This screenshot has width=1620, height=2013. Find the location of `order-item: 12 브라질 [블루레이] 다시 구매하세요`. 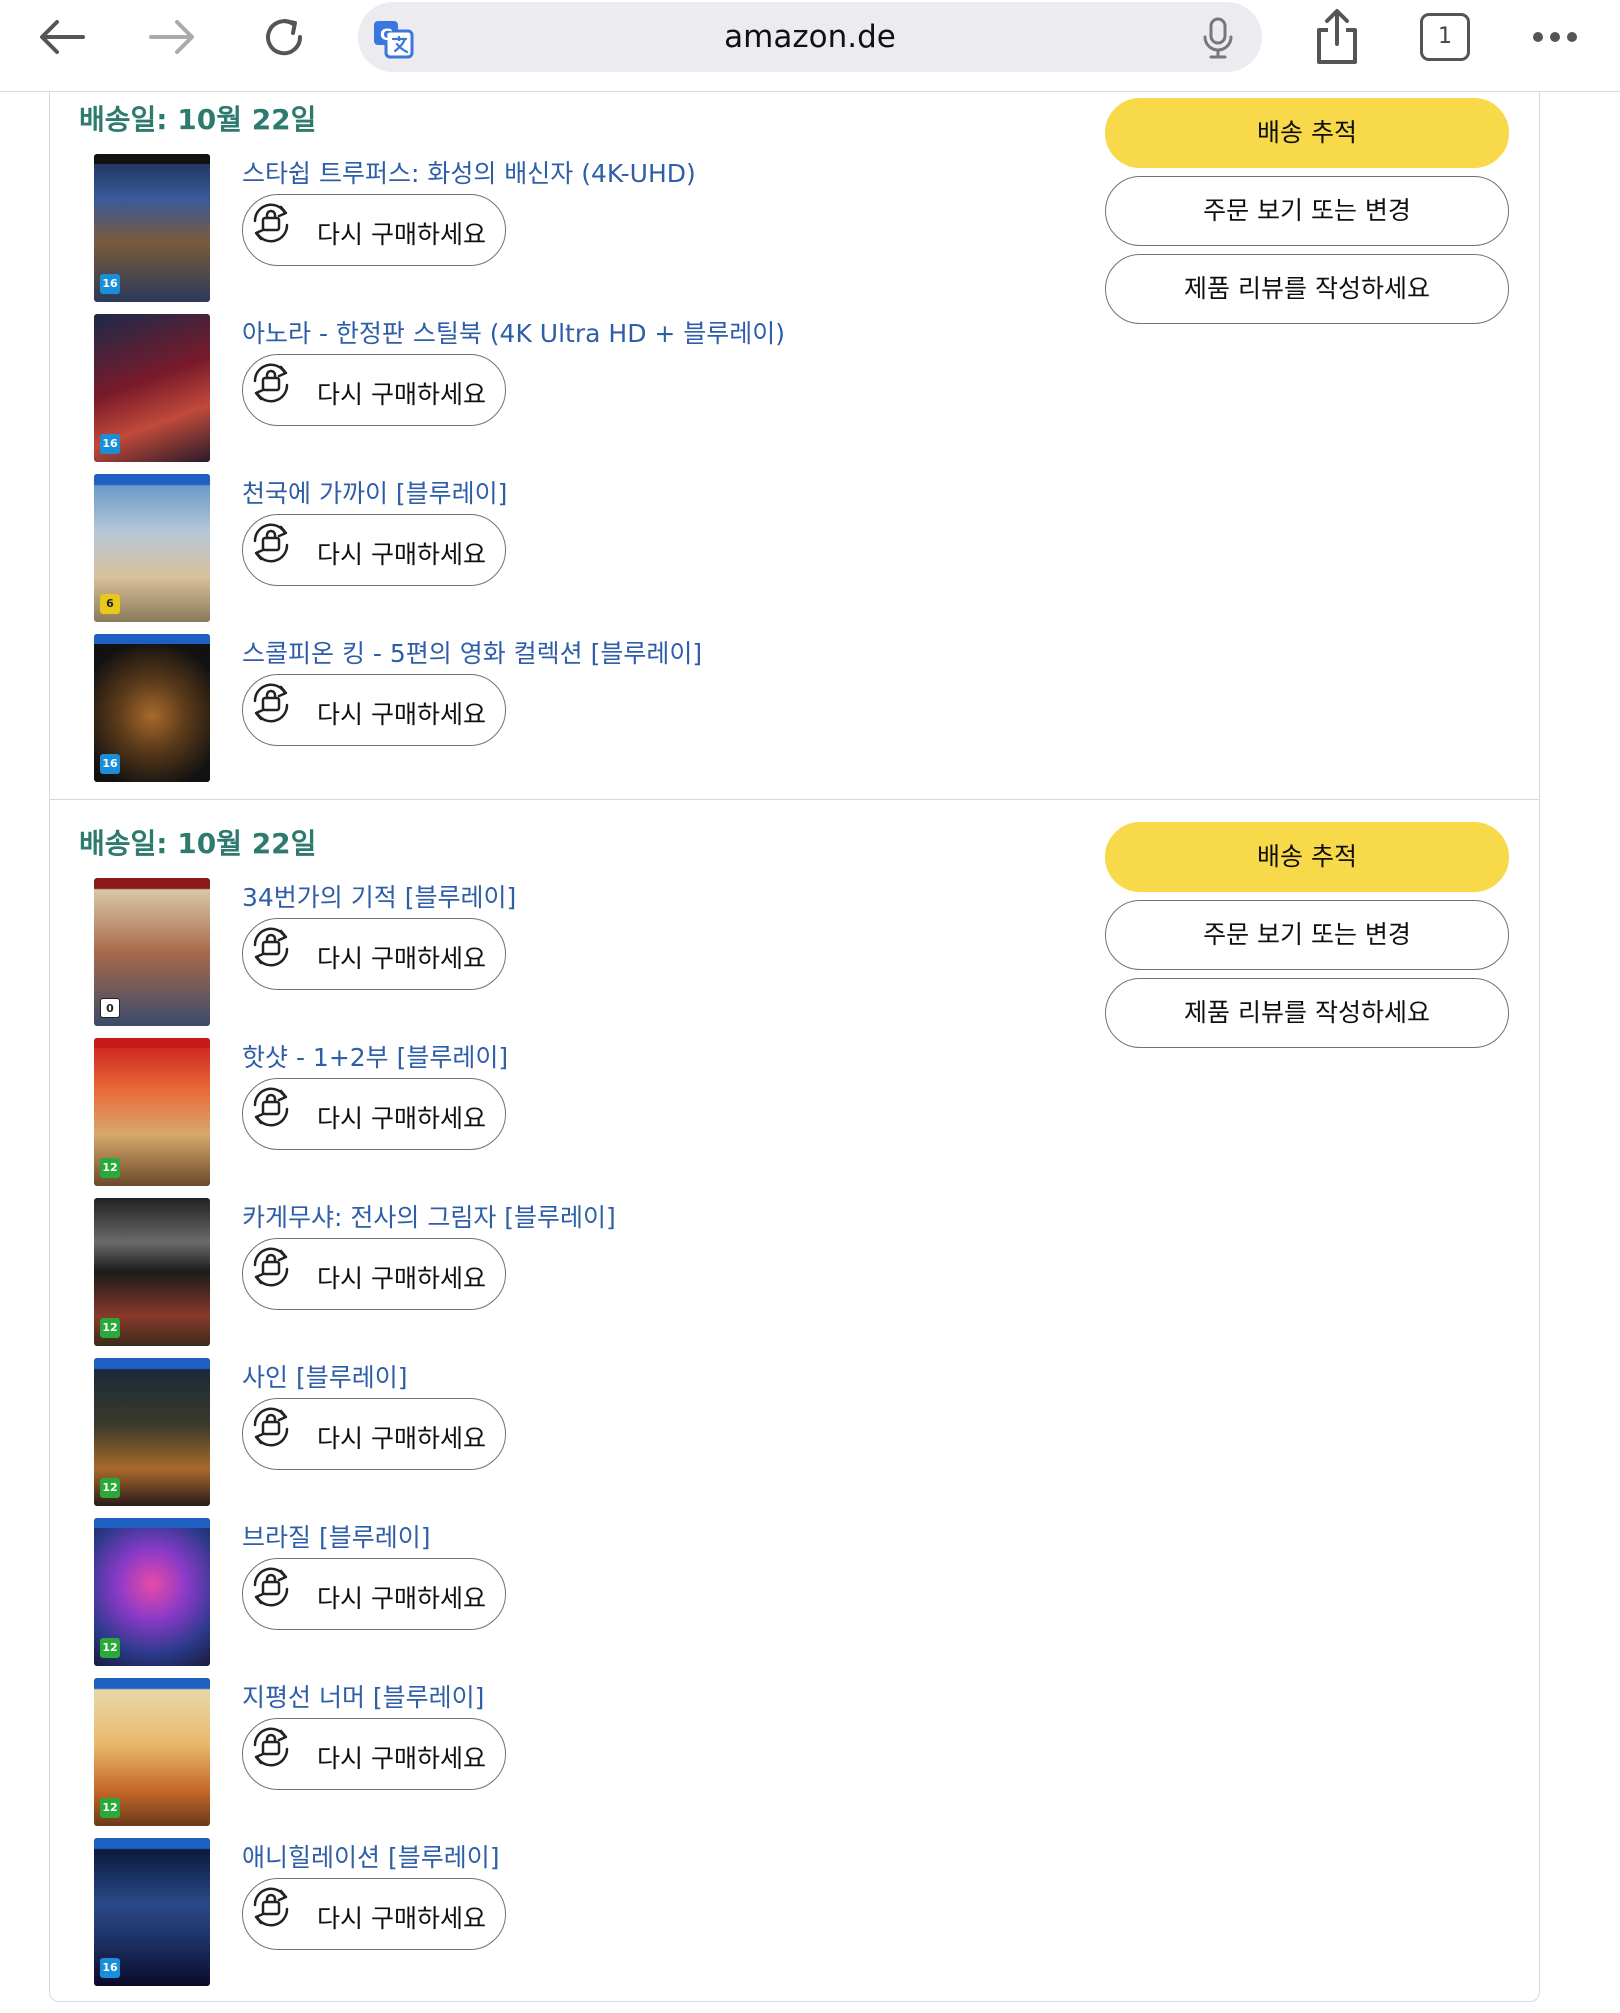

order-item: 12 브라질 [블루레이] 다시 구매하세요 is located at coordinates (550, 1593).